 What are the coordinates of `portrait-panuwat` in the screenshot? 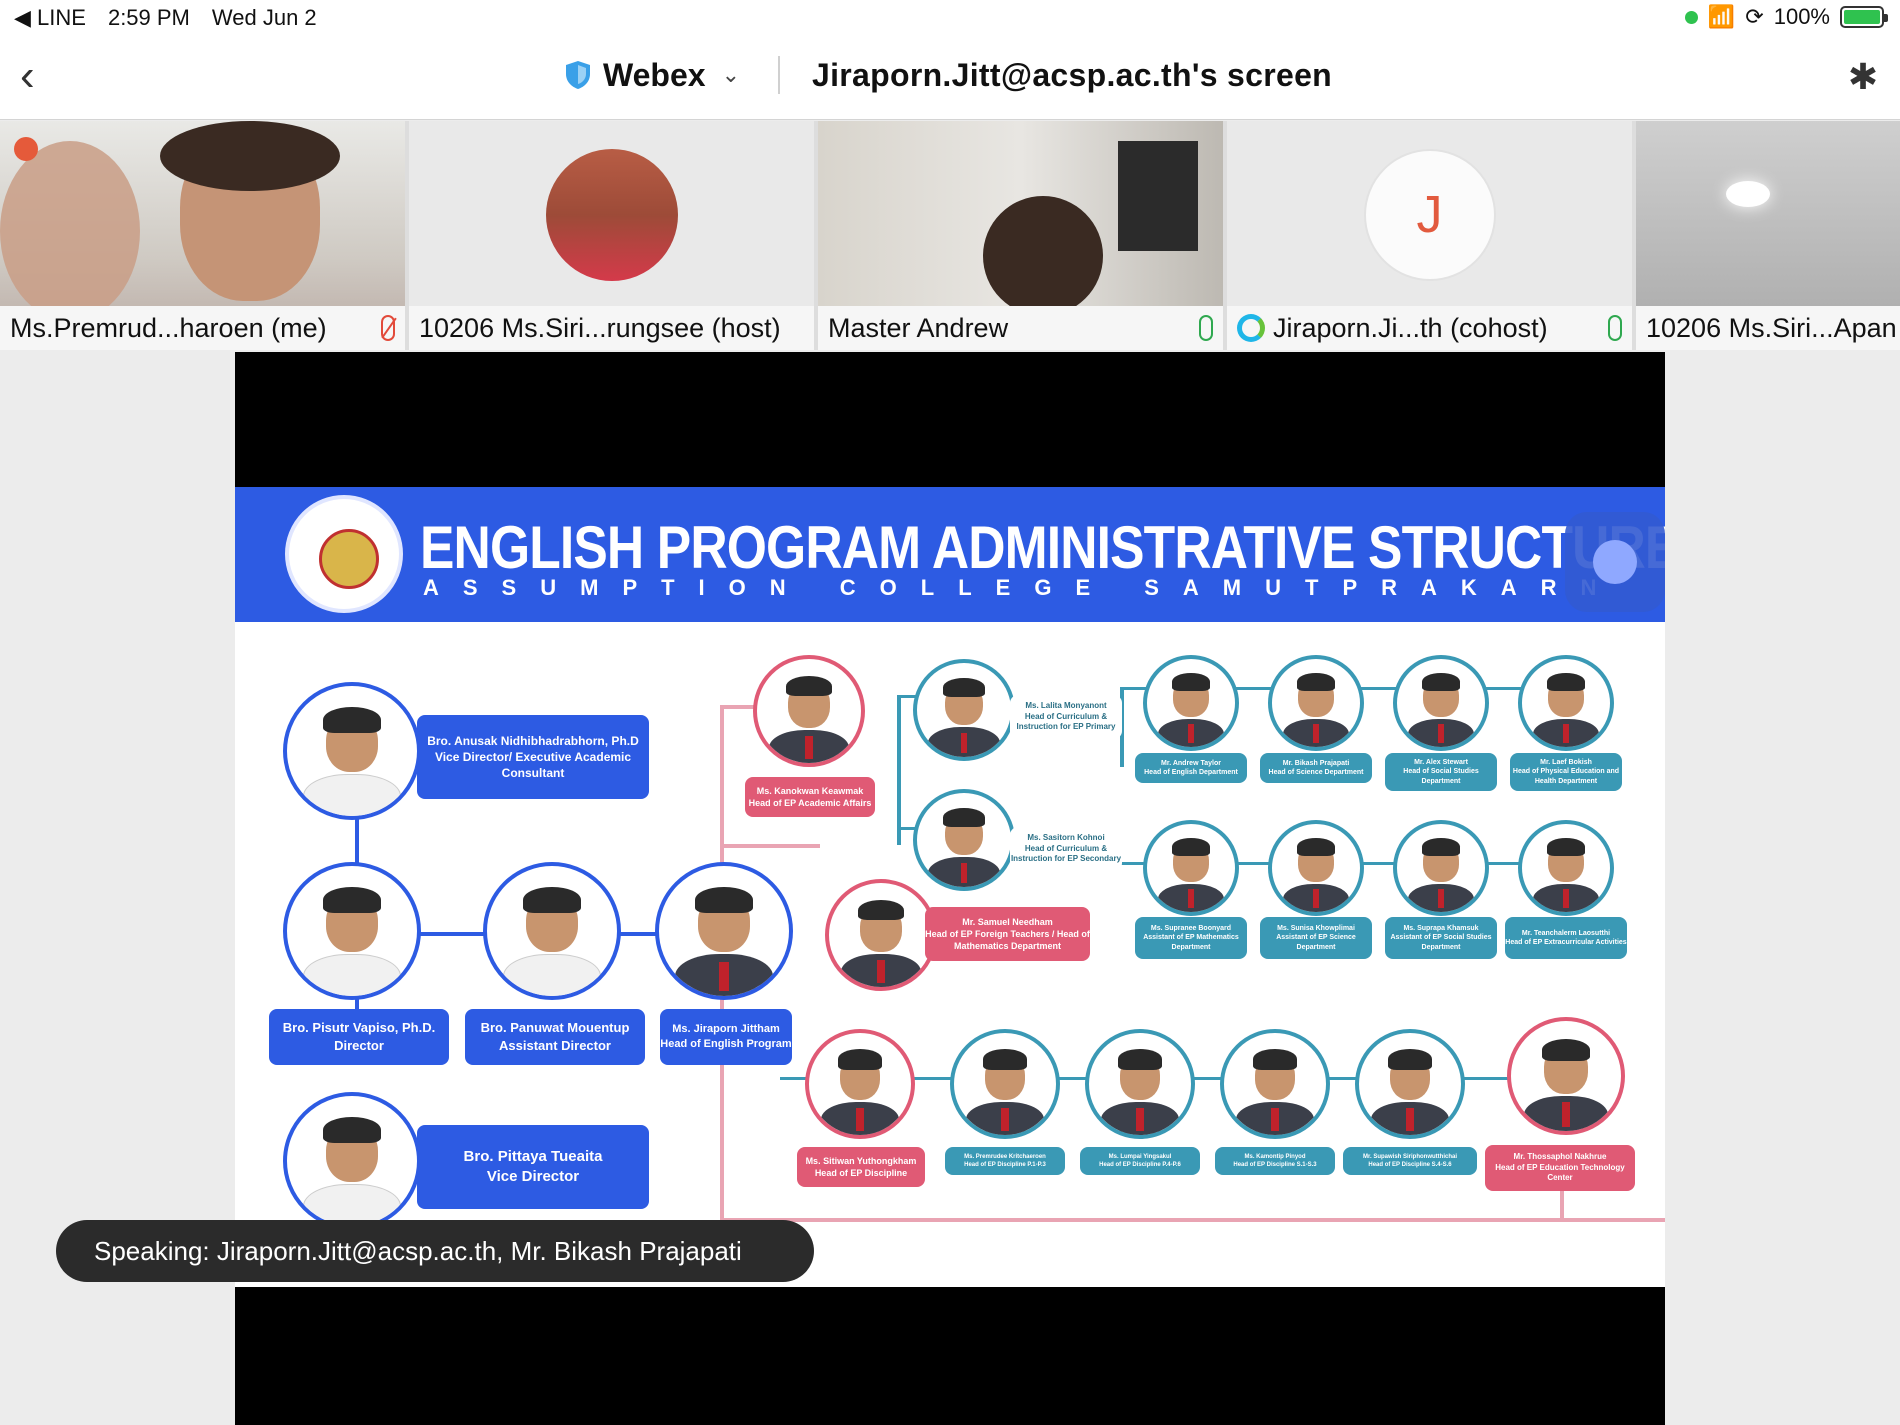 It's located at (552, 931).